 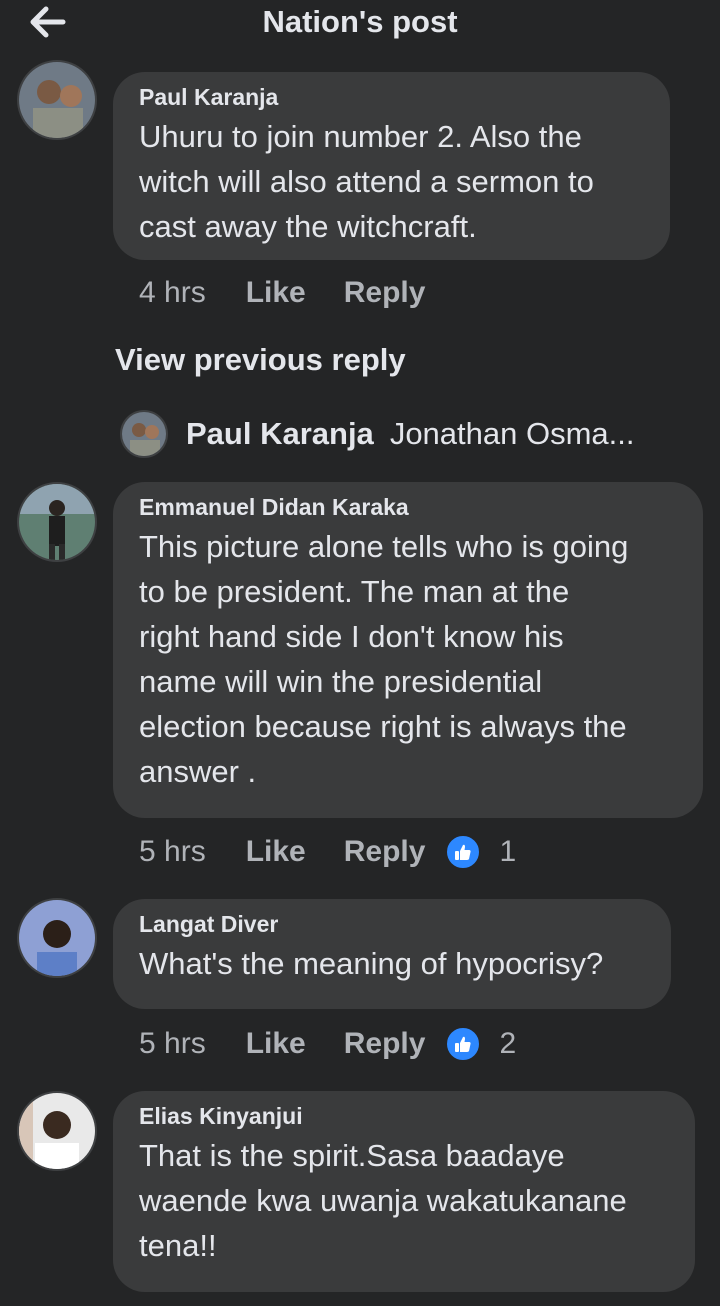 What do you see at coordinates (508, 851) in the screenshot?
I see `reaction-count: 1` at bounding box center [508, 851].